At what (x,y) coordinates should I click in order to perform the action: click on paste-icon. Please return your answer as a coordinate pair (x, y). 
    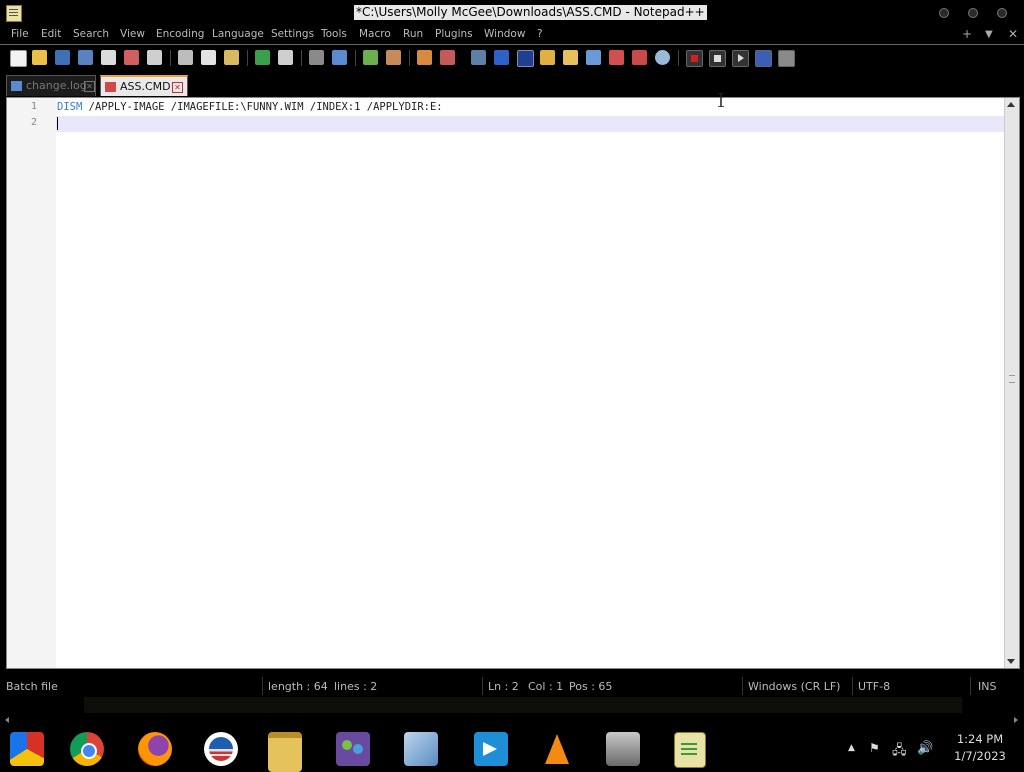
    Looking at the image, I should click on (231, 57).